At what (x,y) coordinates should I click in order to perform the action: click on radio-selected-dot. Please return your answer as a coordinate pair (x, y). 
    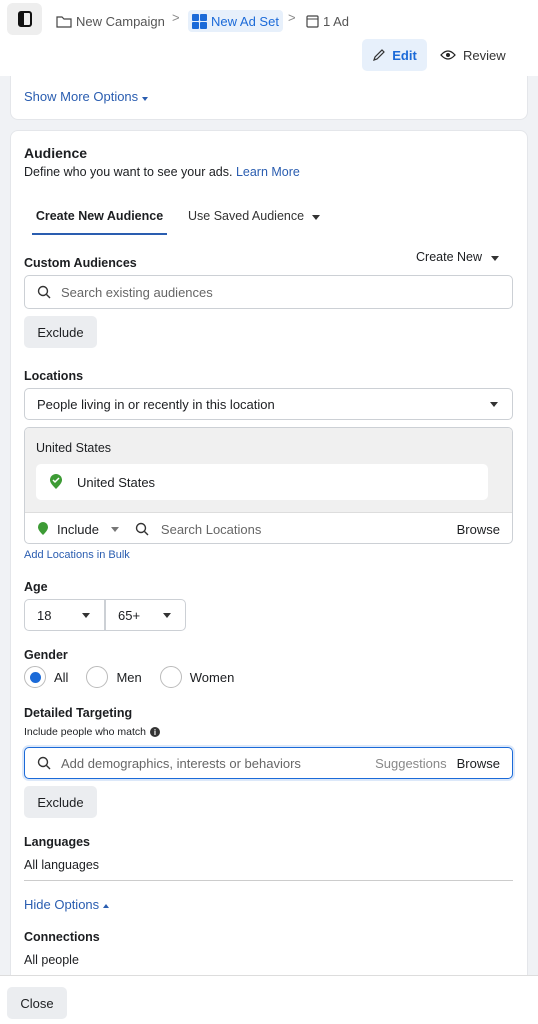
    Looking at the image, I should click on (35, 677).